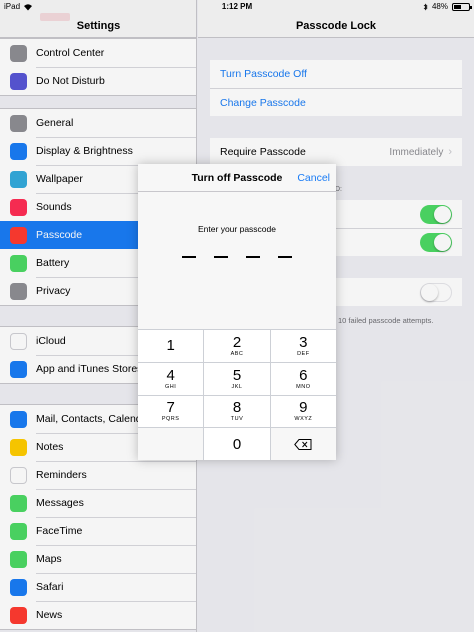 This screenshot has width=474, height=632. What do you see at coordinates (237, 408) in the screenshot?
I see `key-digit: 8` at bounding box center [237, 408].